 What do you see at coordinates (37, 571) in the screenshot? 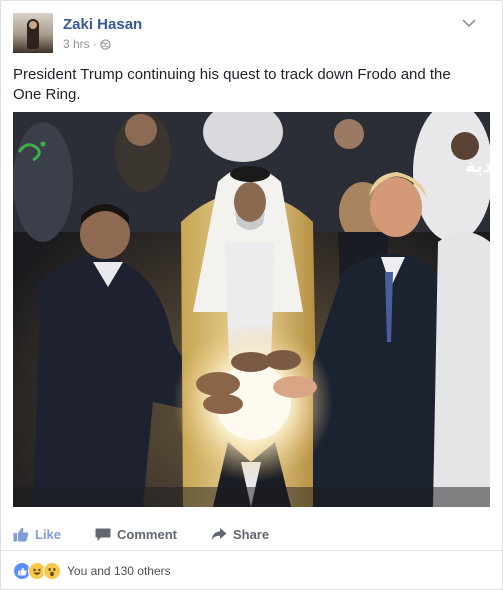
I see `reaction-icons` at bounding box center [37, 571].